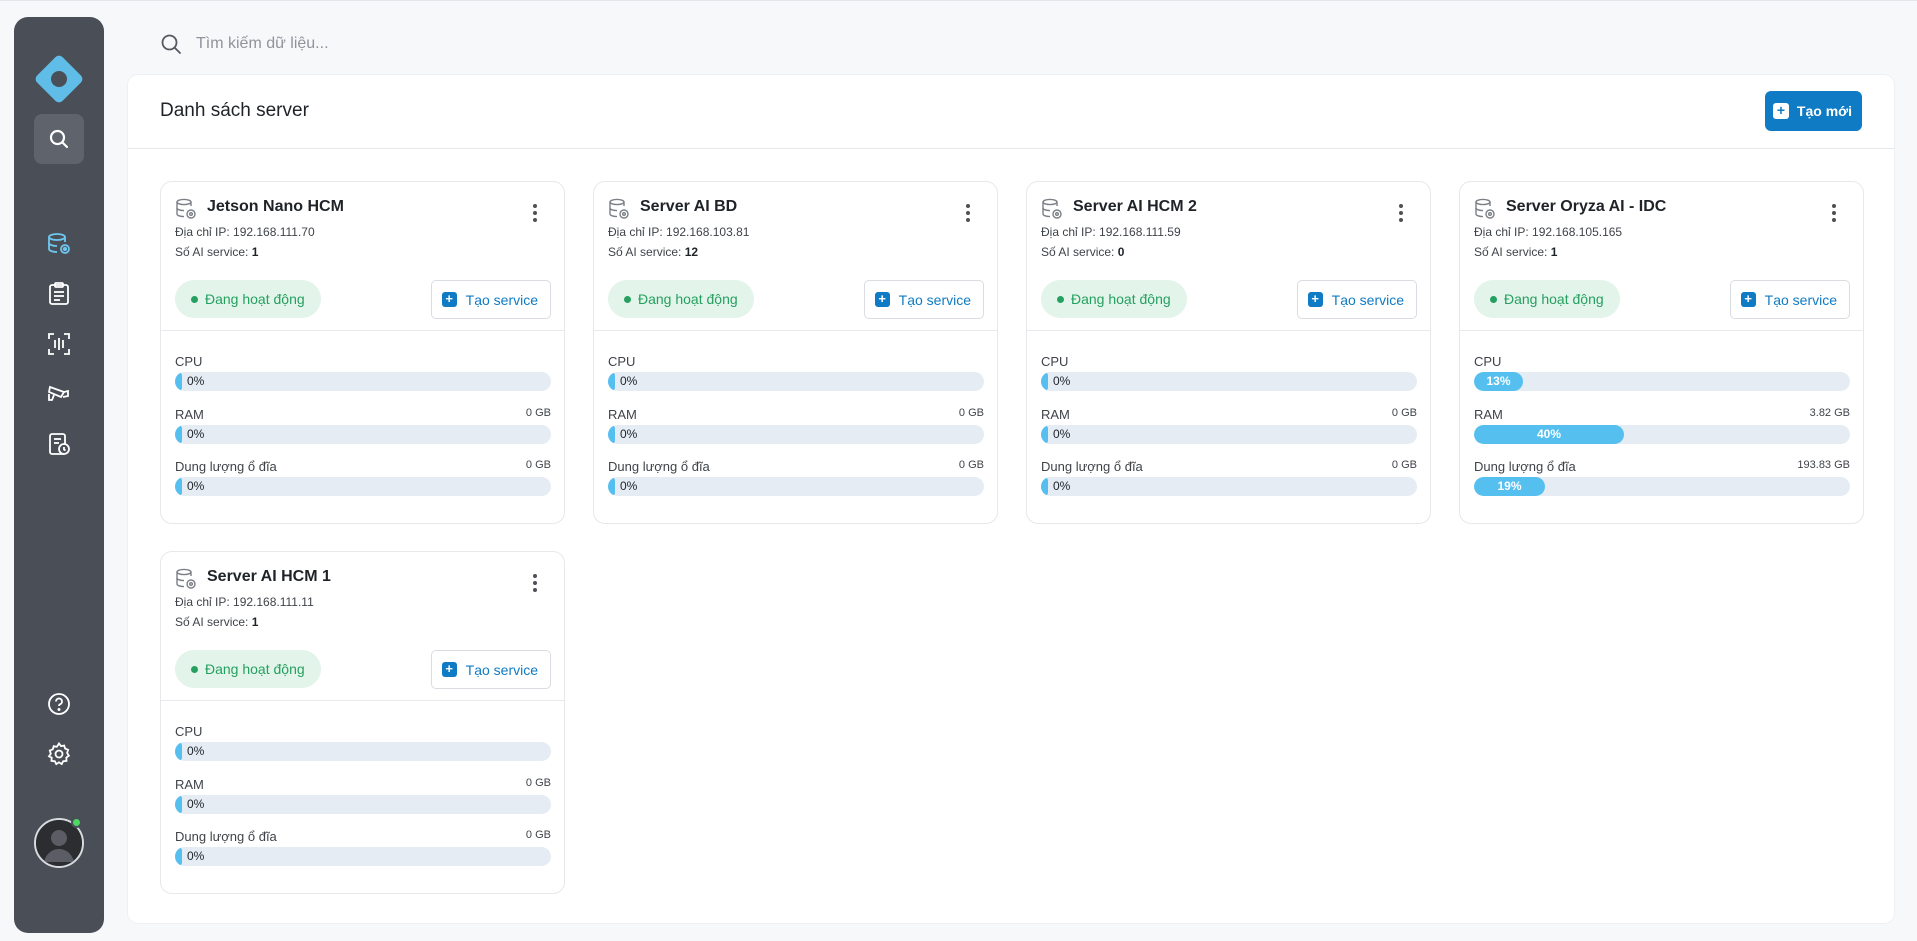  Describe the element at coordinates (59, 79) in the screenshot. I see `logo-icon` at that location.